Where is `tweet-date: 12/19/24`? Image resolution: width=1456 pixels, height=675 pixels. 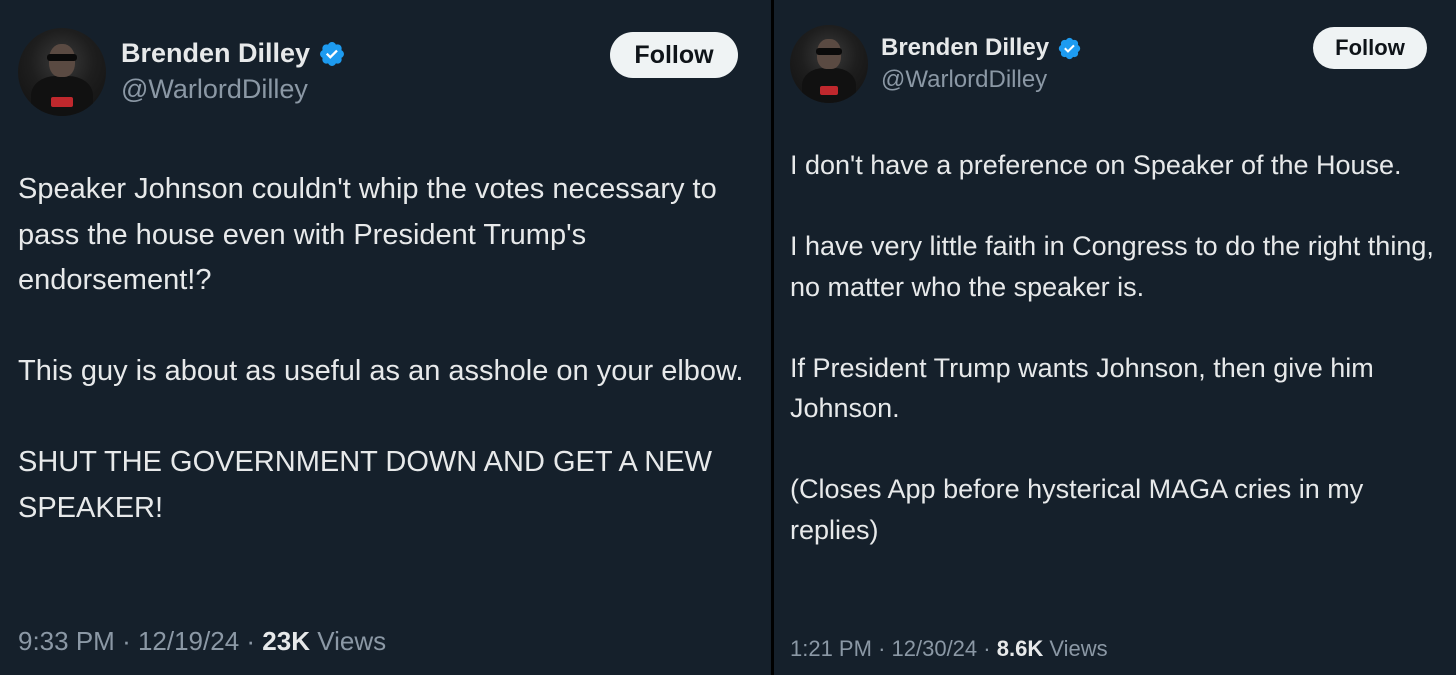
tweet-date: 12/19/24 is located at coordinates (188, 641).